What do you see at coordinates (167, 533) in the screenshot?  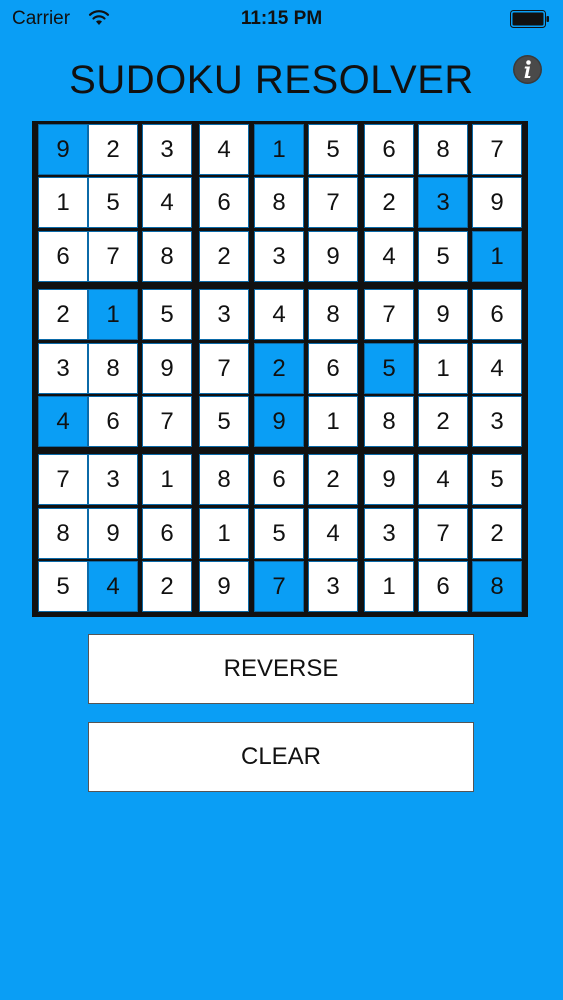 I see `sudoku-cell-r8c3: 6` at bounding box center [167, 533].